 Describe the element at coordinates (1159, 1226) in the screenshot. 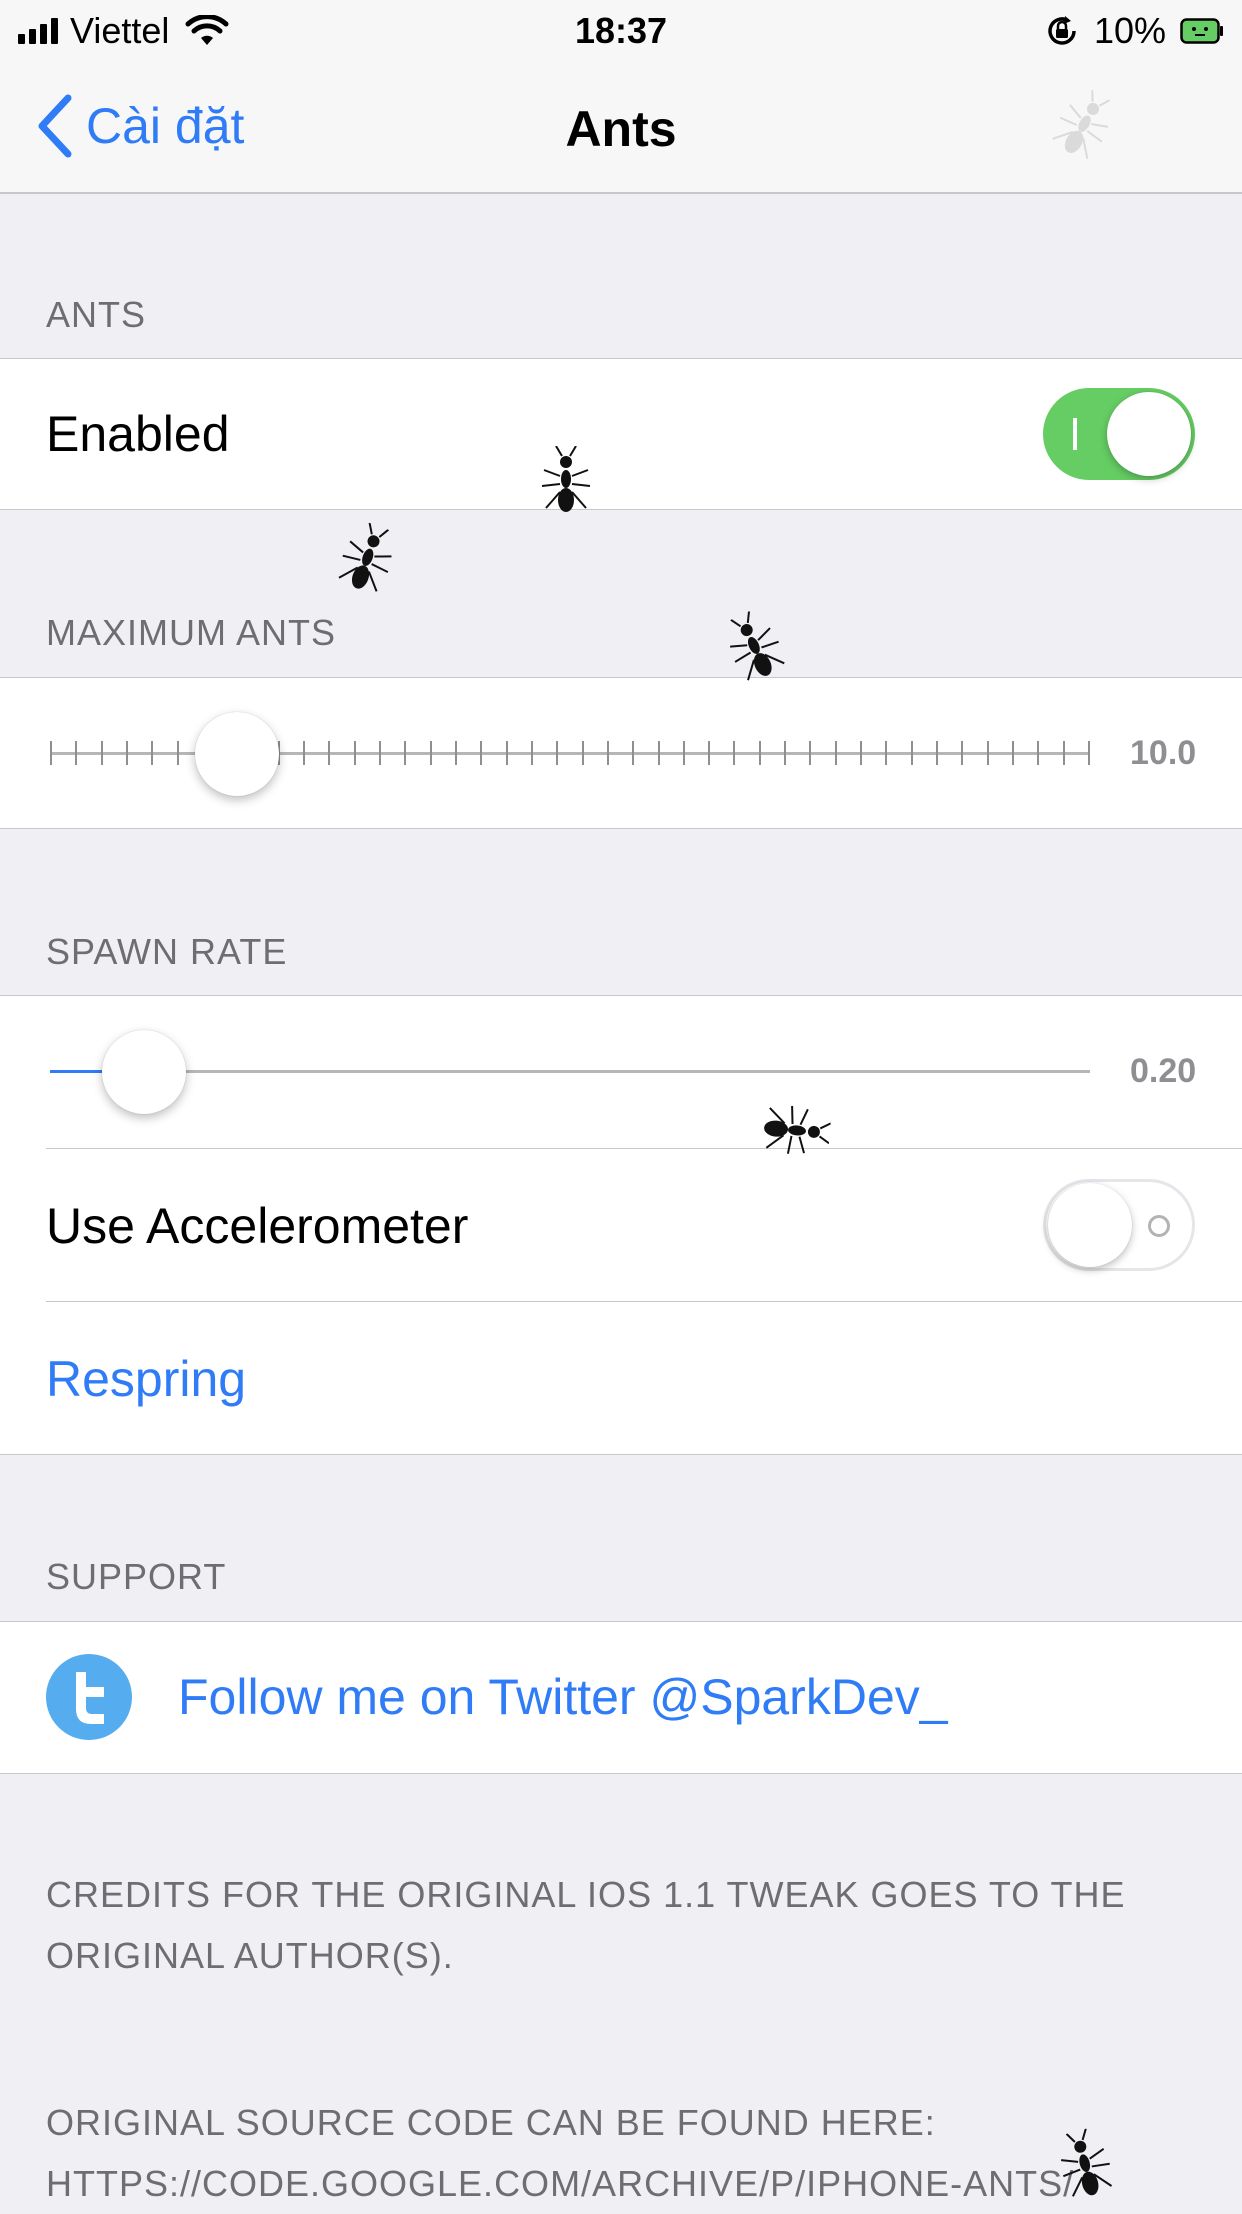

I see `toggle-off-indicator` at that location.